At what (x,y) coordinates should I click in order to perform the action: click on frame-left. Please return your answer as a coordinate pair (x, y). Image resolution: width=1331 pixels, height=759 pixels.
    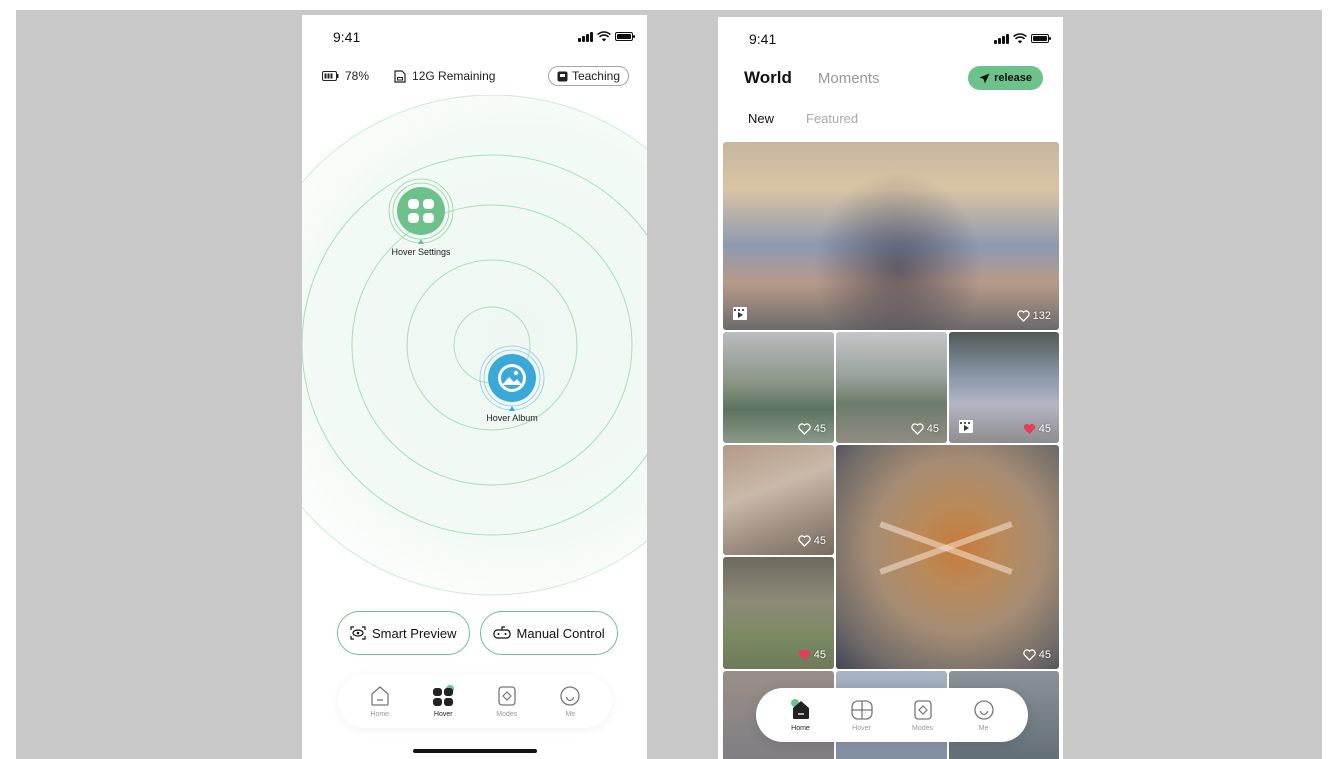
    Looking at the image, I should click on (8, 379).